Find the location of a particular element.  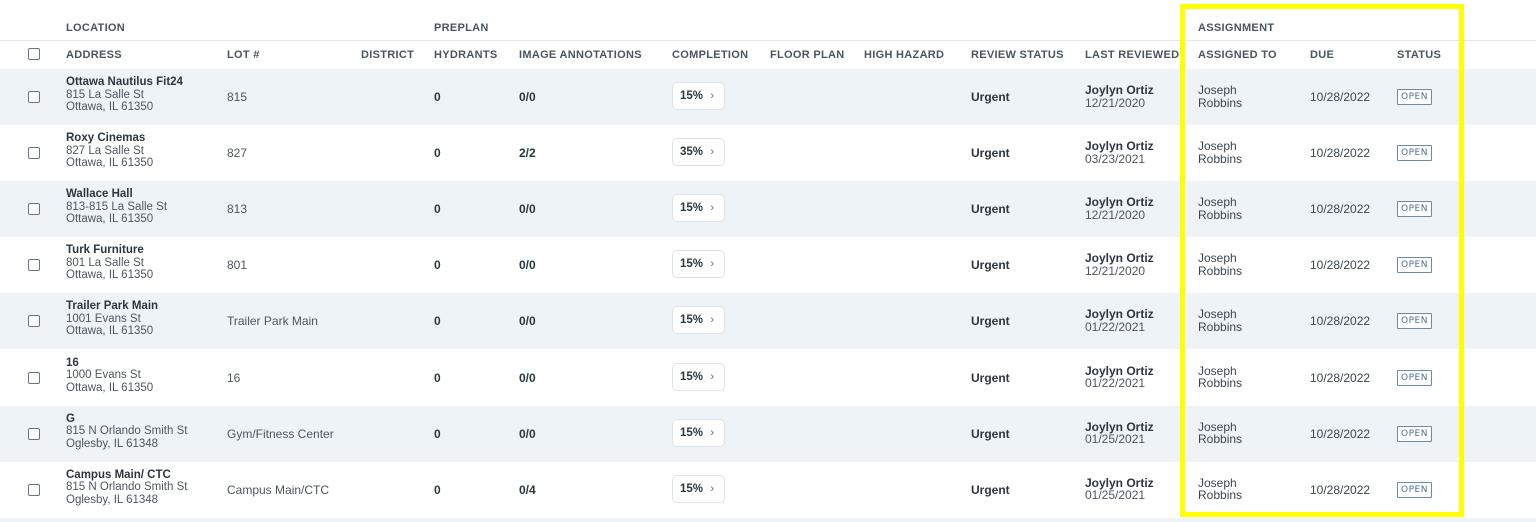

lot-number: 16 is located at coordinates (234, 377).